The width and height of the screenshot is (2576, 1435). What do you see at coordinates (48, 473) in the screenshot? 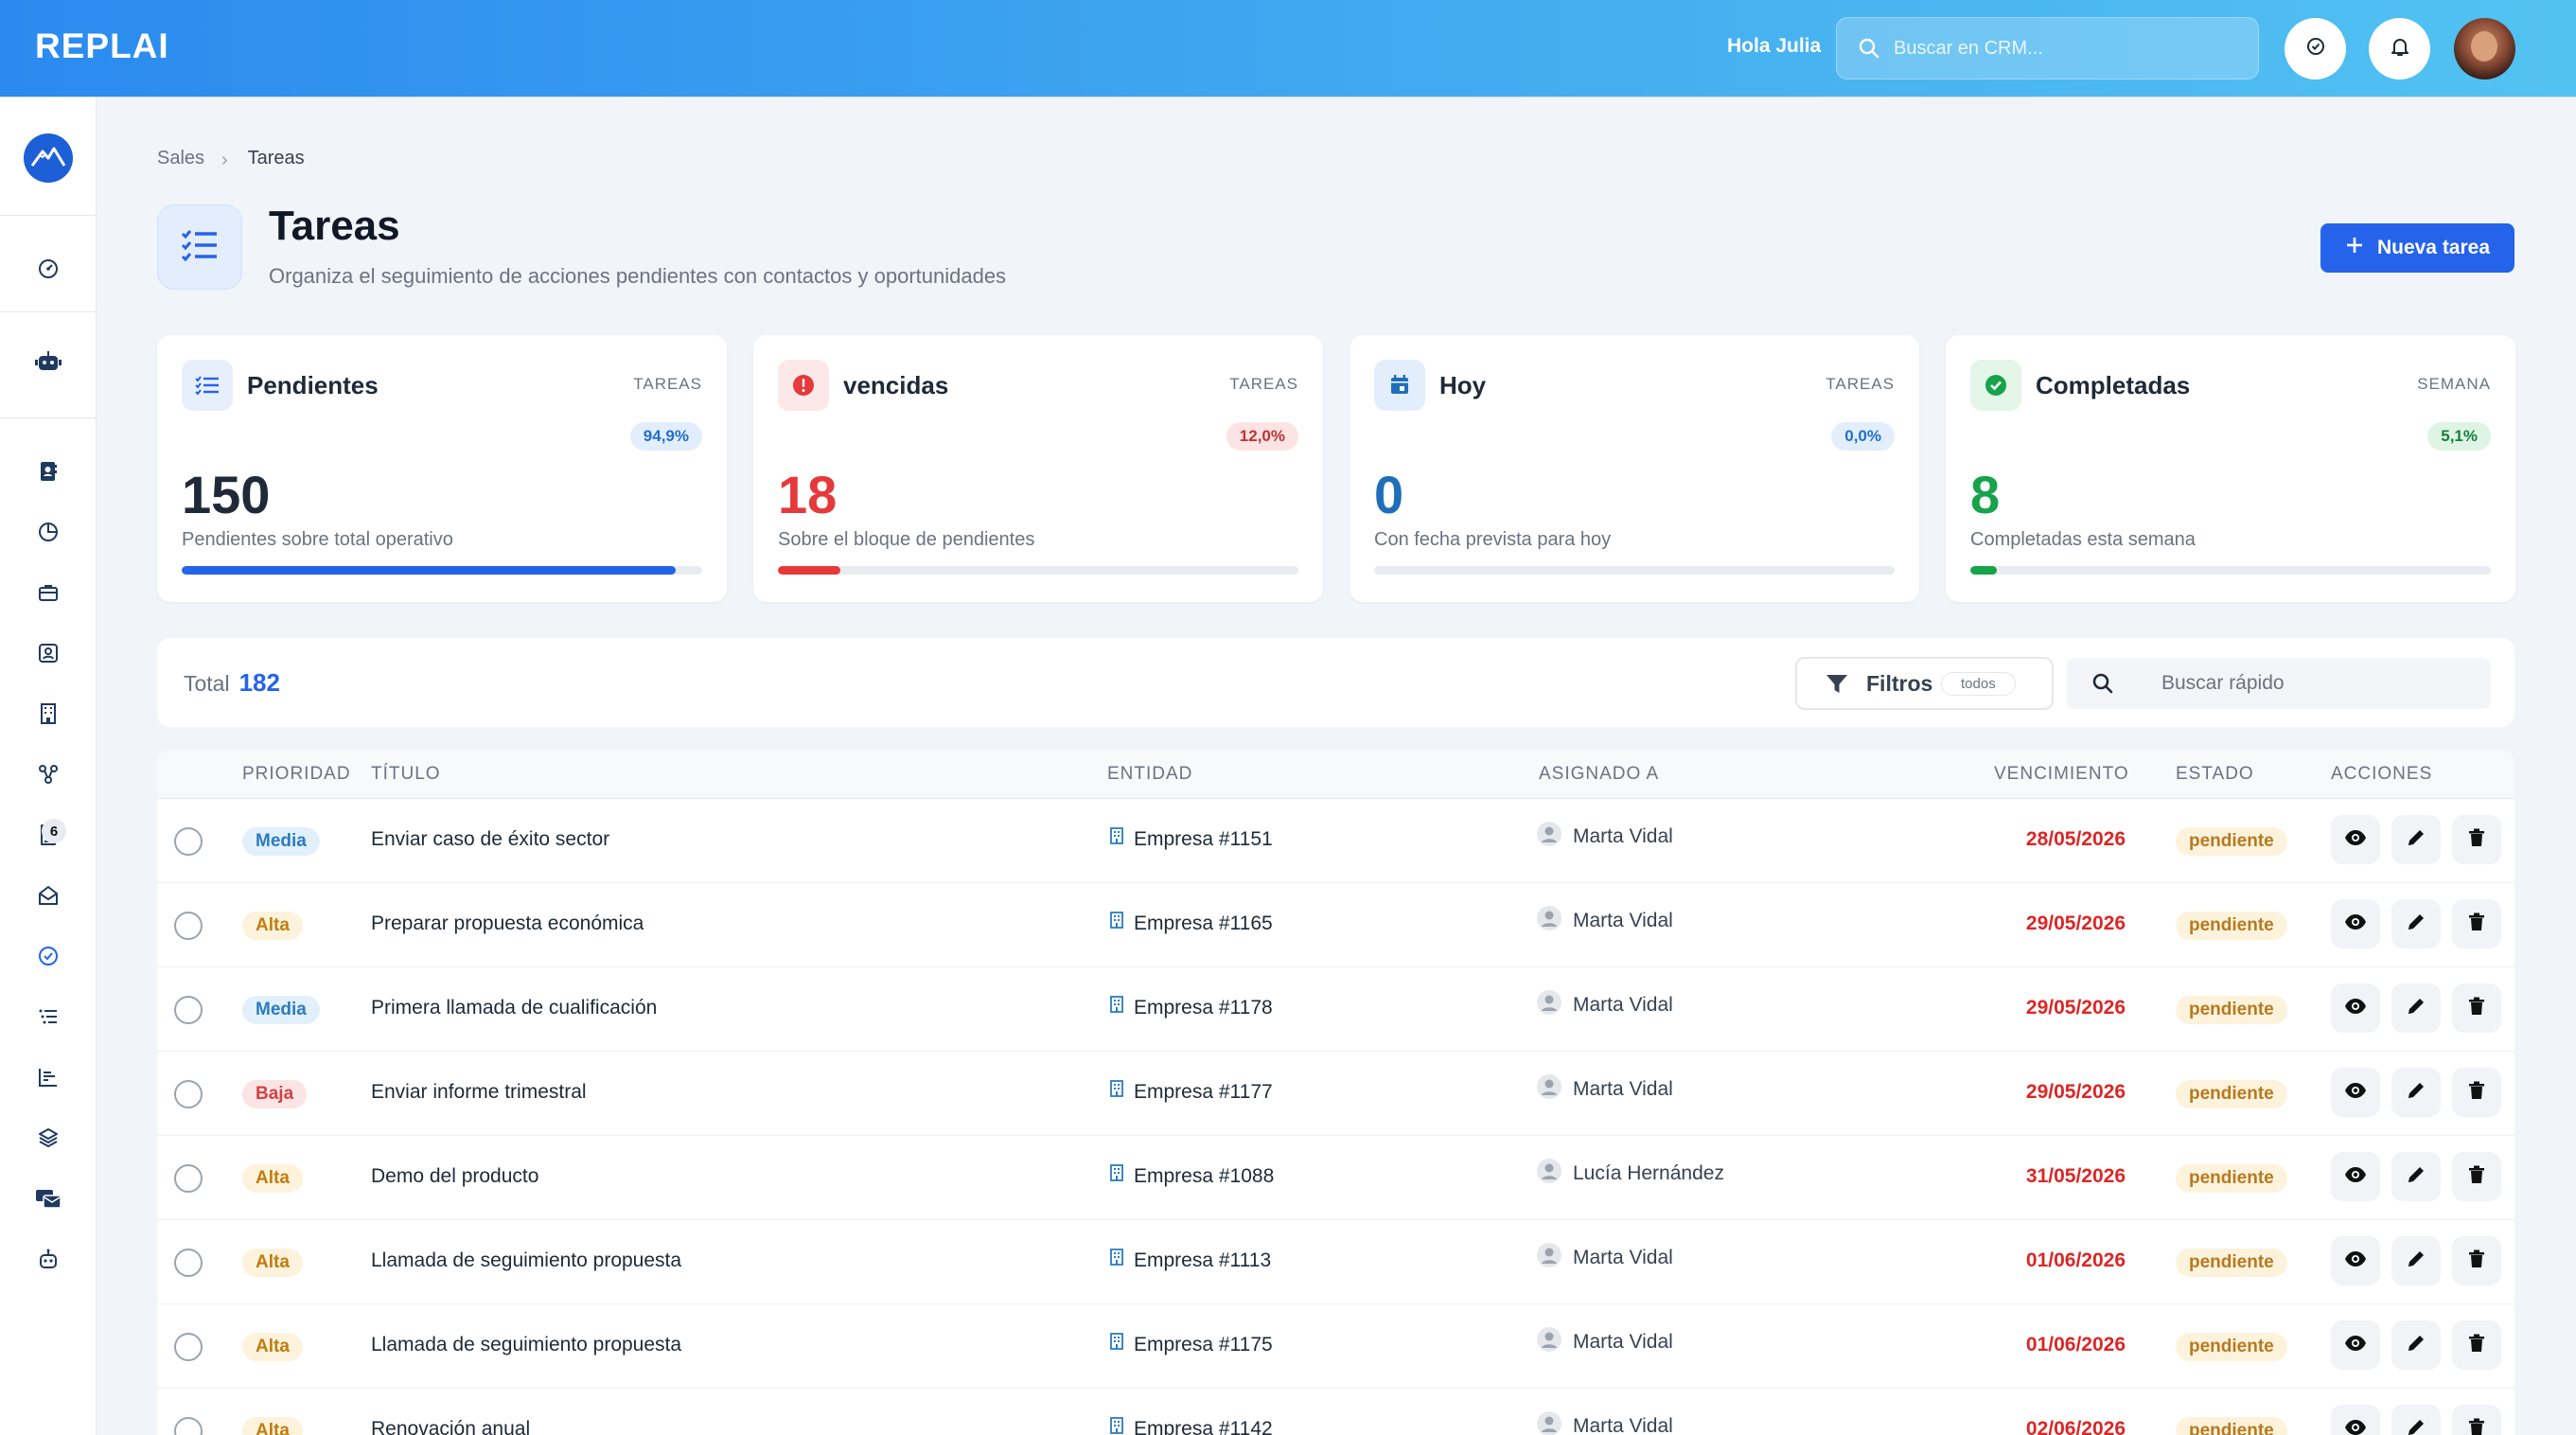
I see `sidebar-item-contacts-book` at bounding box center [48, 473].